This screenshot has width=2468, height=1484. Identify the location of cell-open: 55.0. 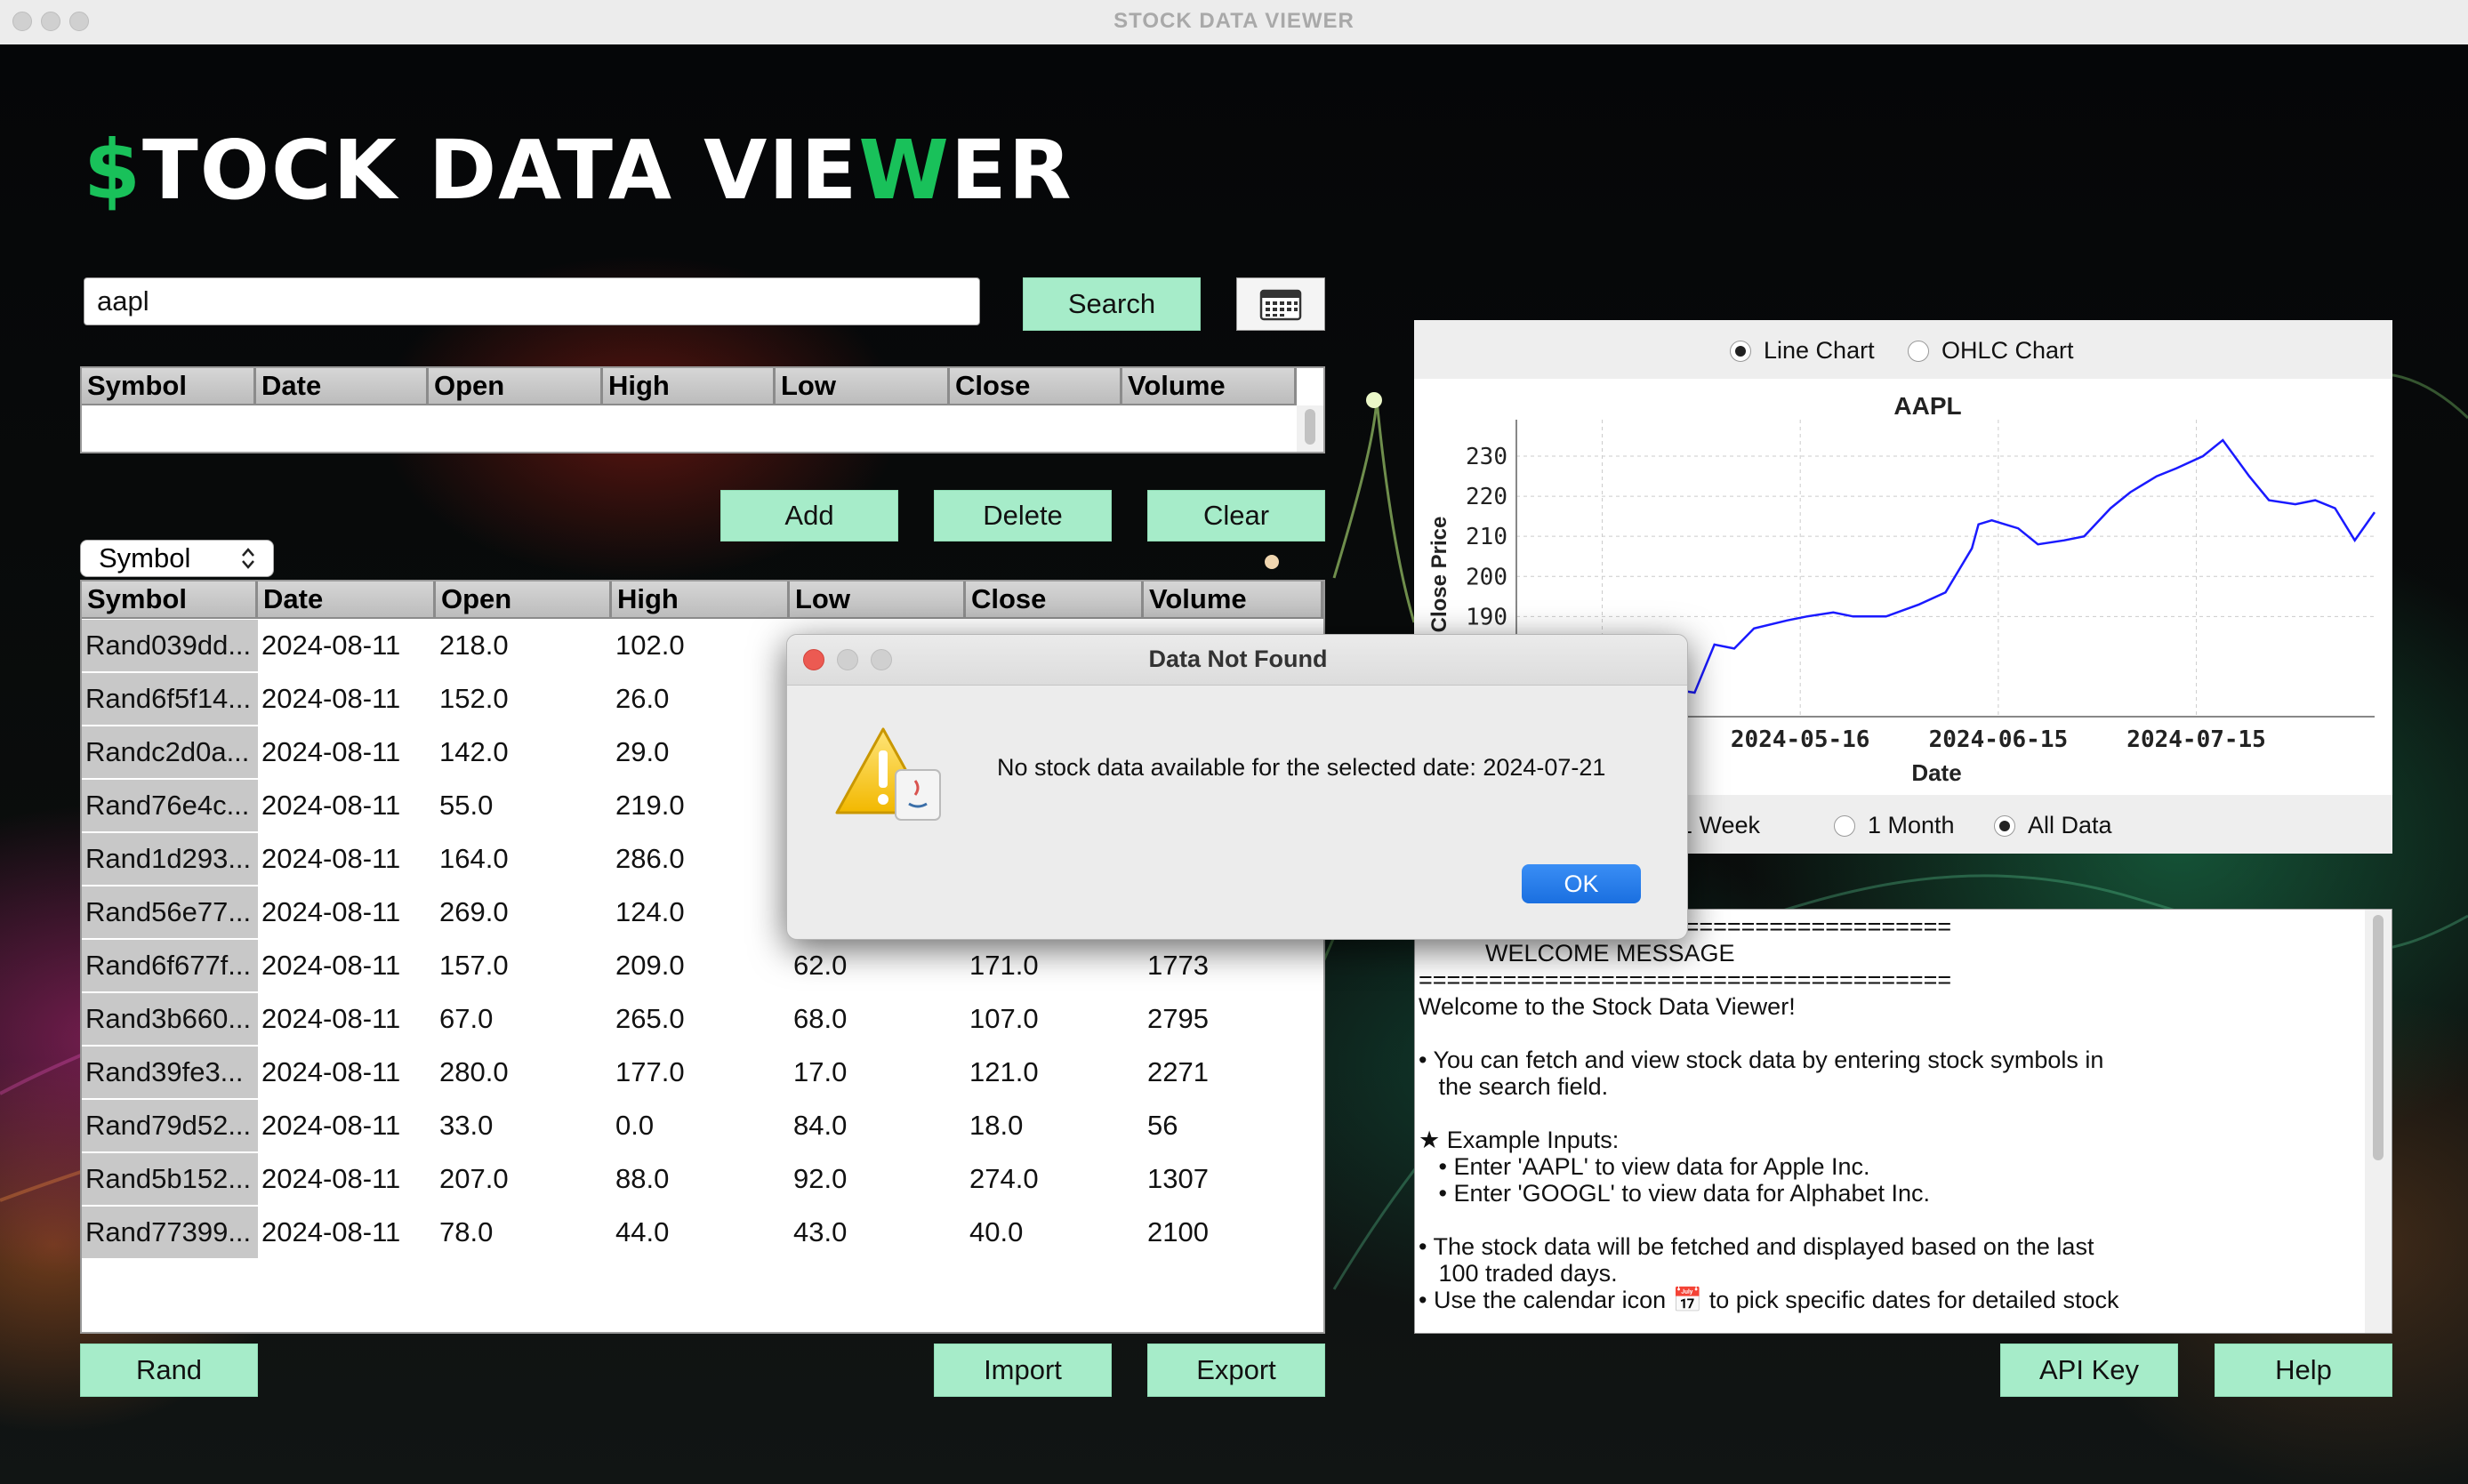
(466, 805).